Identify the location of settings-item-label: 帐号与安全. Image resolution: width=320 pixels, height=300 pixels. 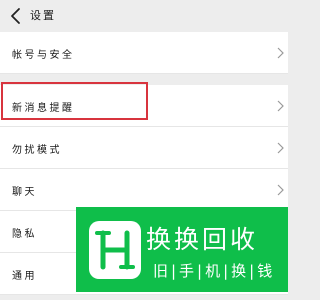
(43, 55).